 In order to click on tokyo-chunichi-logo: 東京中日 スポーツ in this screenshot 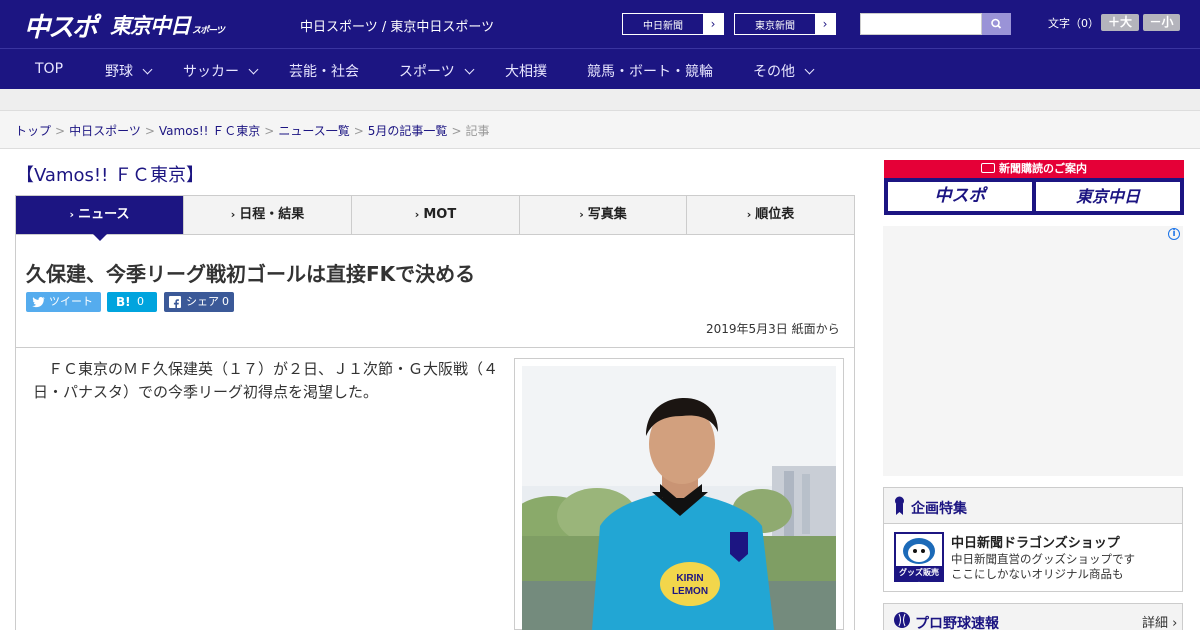, I will do `click(167, 25)`.